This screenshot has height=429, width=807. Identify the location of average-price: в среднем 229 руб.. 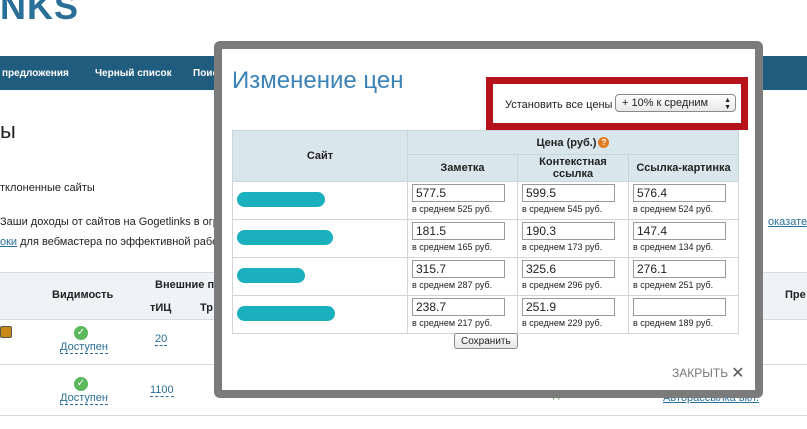
(562, 323).